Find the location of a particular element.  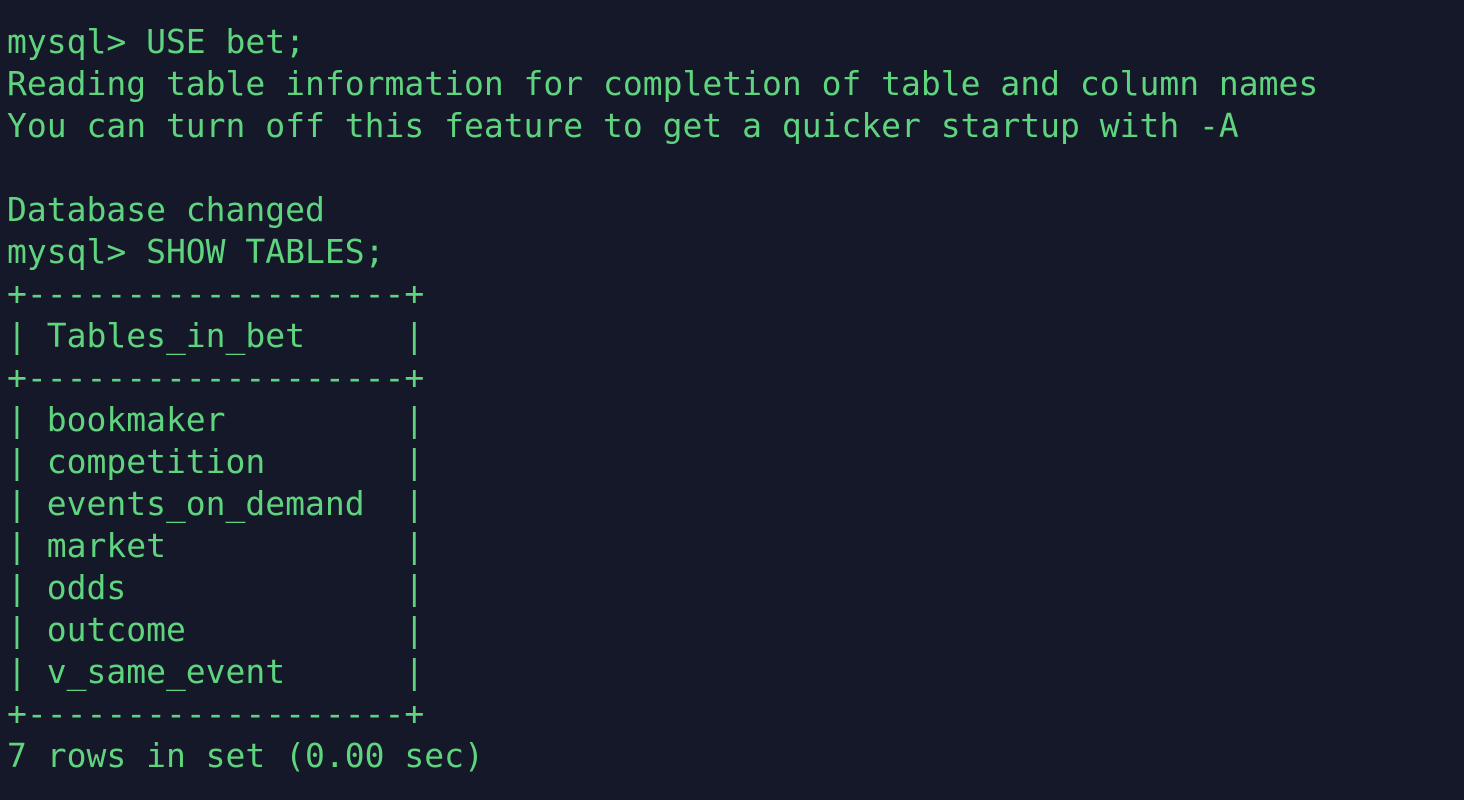

table-row: | v_same_event | is located at coordinates (216, 671).